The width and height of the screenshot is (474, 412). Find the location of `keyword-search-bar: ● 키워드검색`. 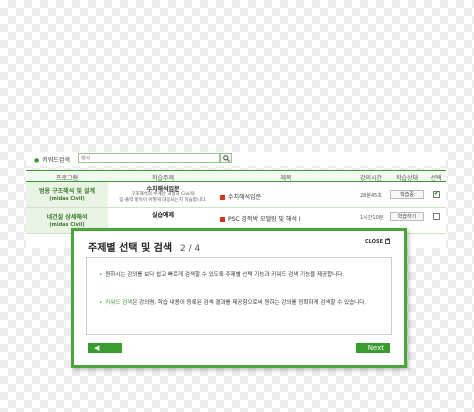

keyword-search-bar: ● 키워드검색 is located at coordinates (236, 159).